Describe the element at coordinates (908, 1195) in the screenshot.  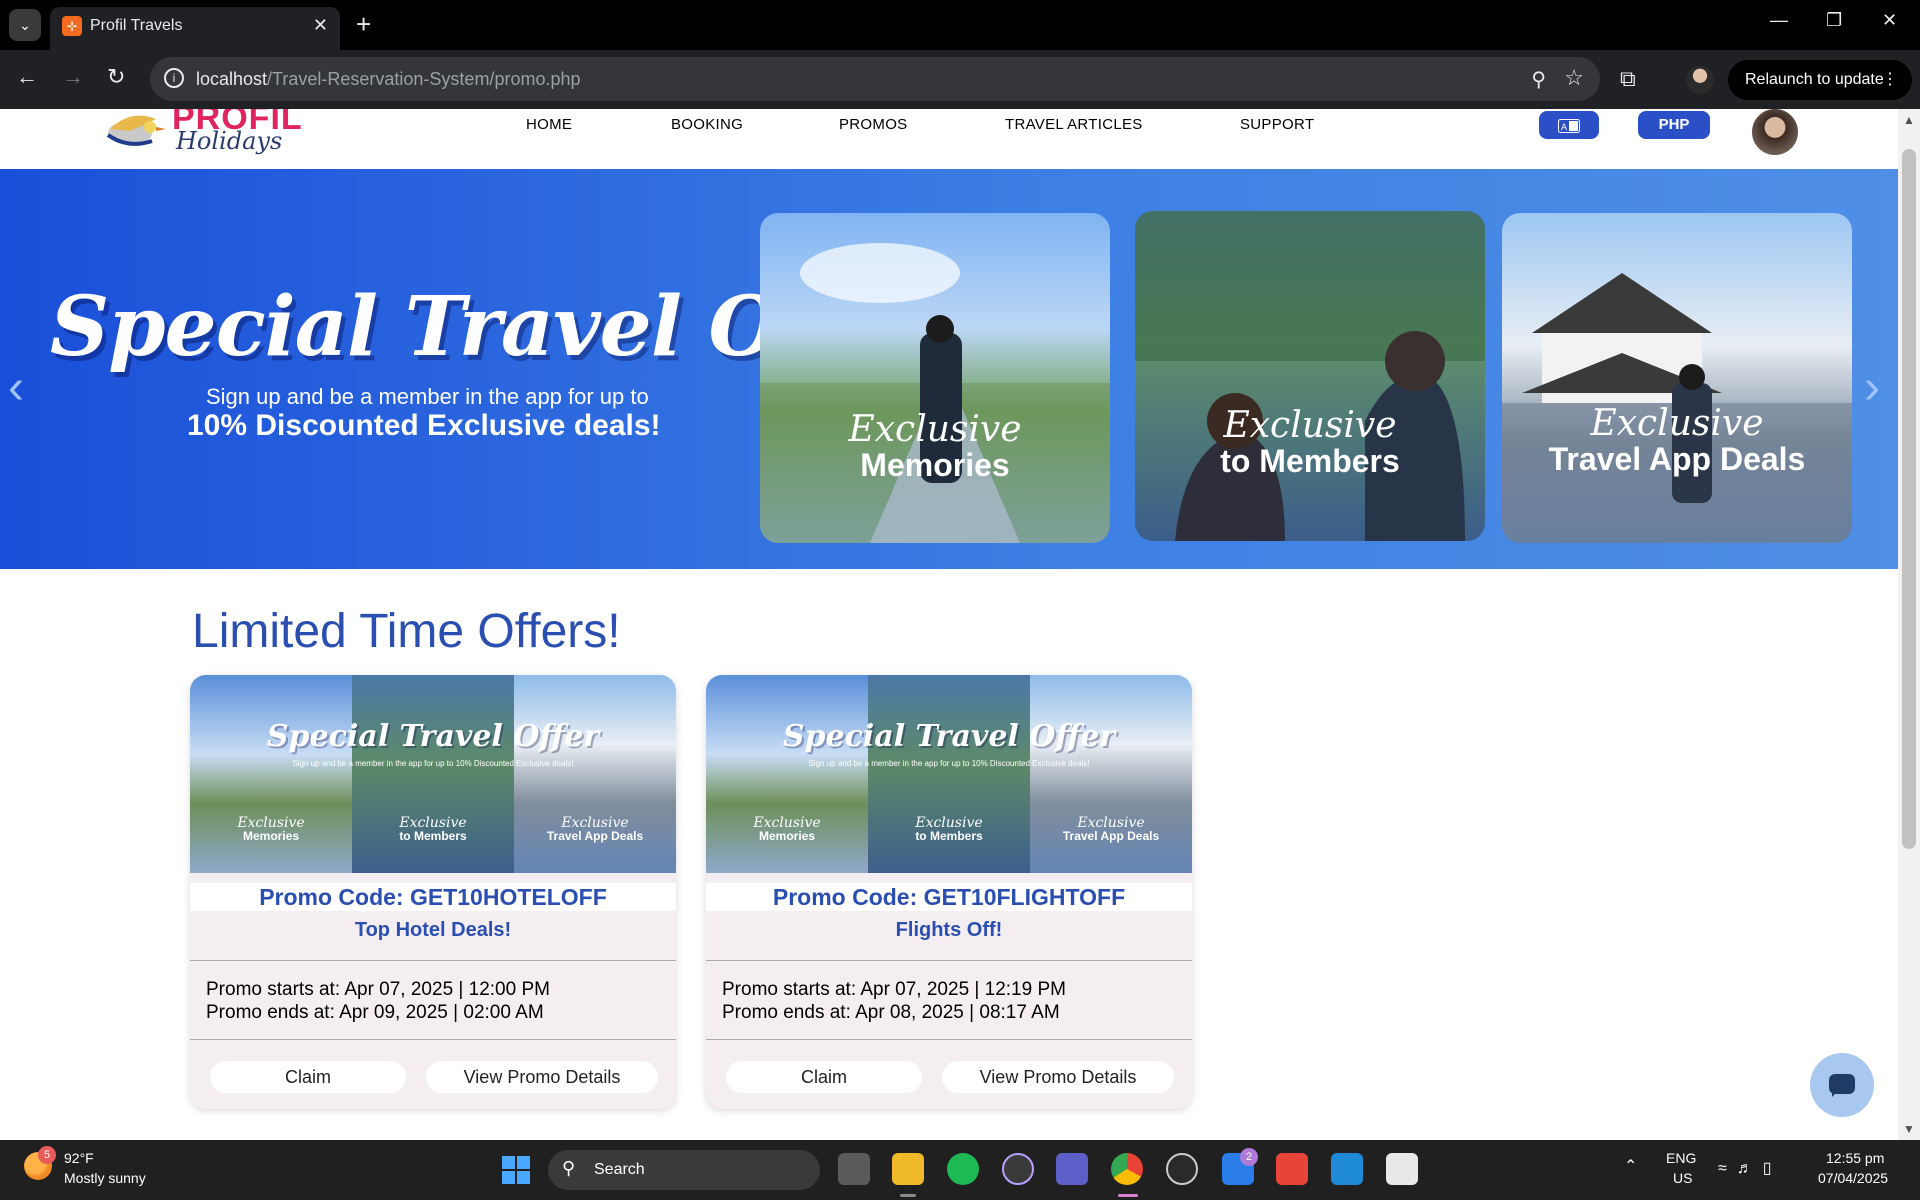
I see `app-running-indicator` at that location.